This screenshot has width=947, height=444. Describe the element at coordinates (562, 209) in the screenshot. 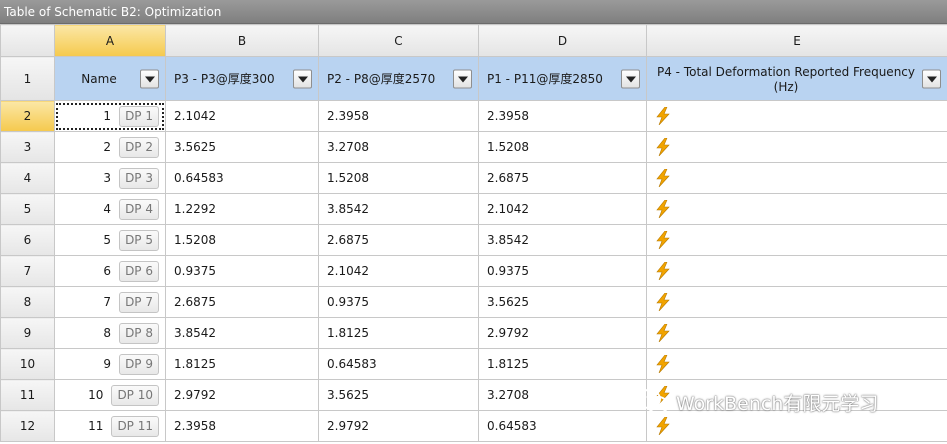

I see `p1-value: 2.1042` at that location.